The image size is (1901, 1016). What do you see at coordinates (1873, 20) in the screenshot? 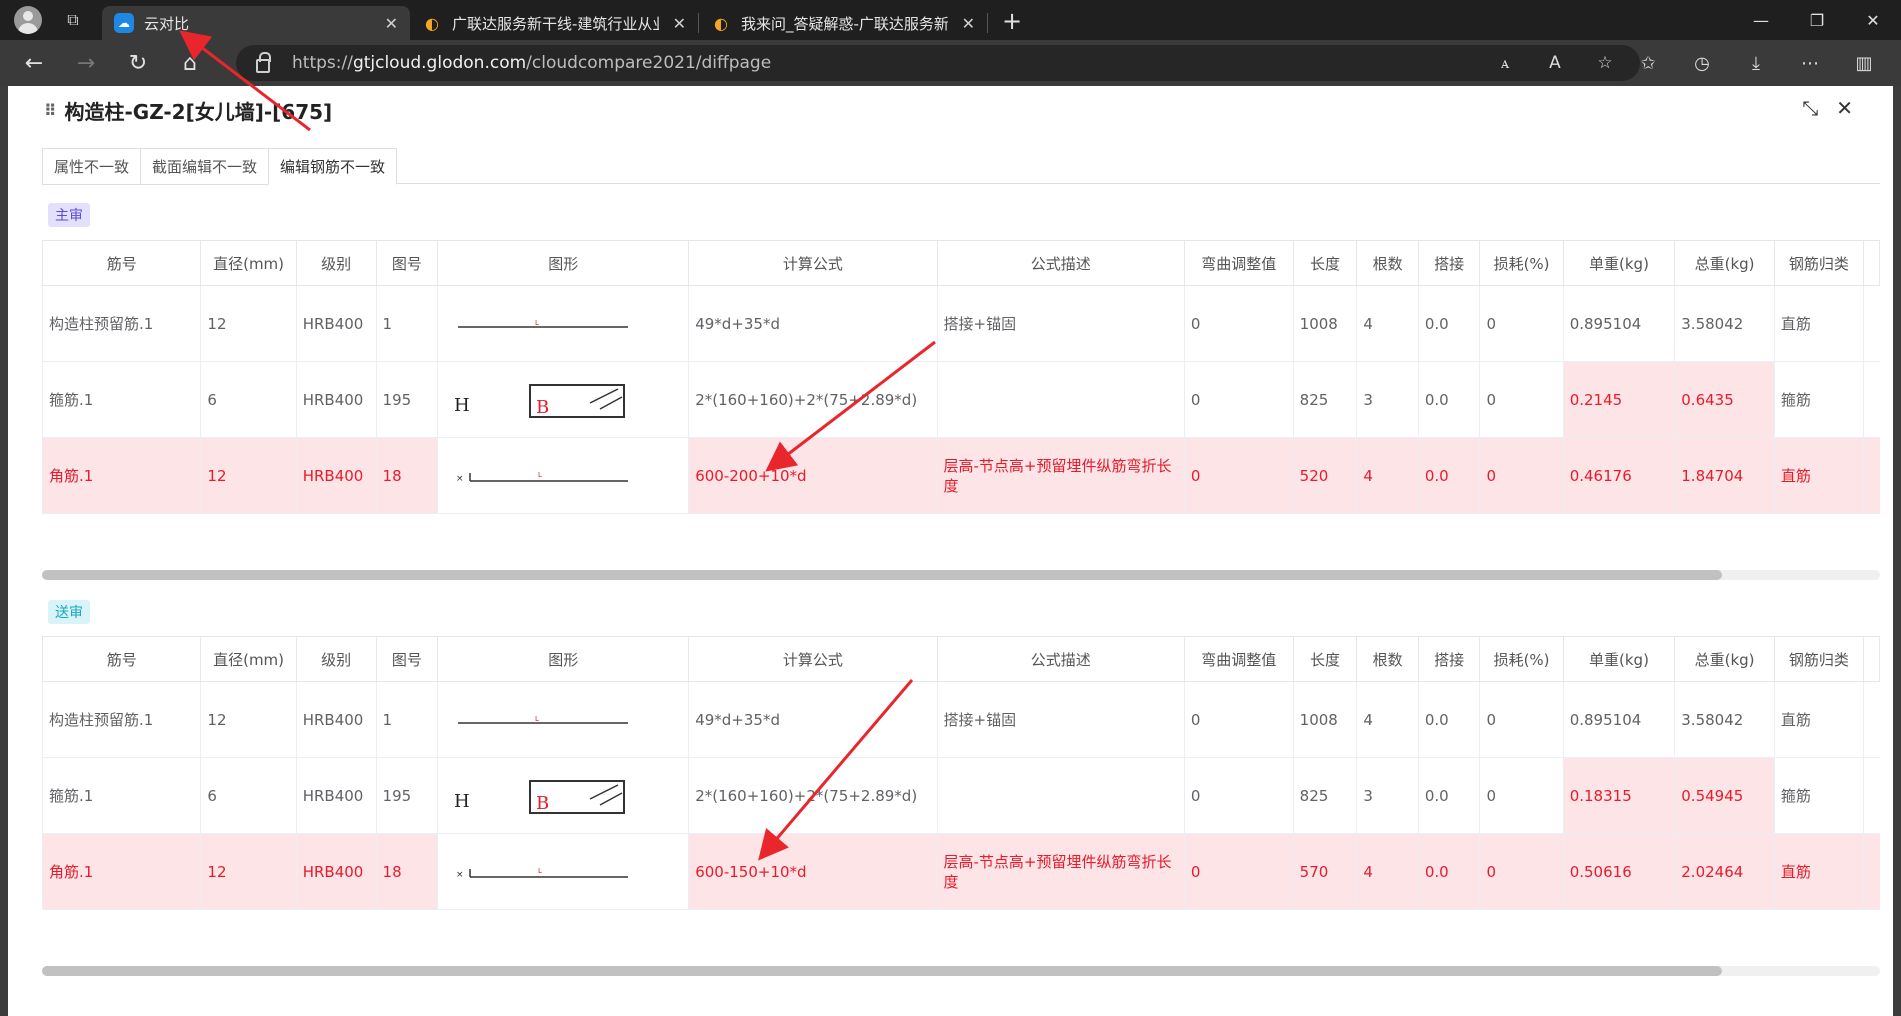
I see `close-window-icon: ✕` at bounding box center [1873, 20].